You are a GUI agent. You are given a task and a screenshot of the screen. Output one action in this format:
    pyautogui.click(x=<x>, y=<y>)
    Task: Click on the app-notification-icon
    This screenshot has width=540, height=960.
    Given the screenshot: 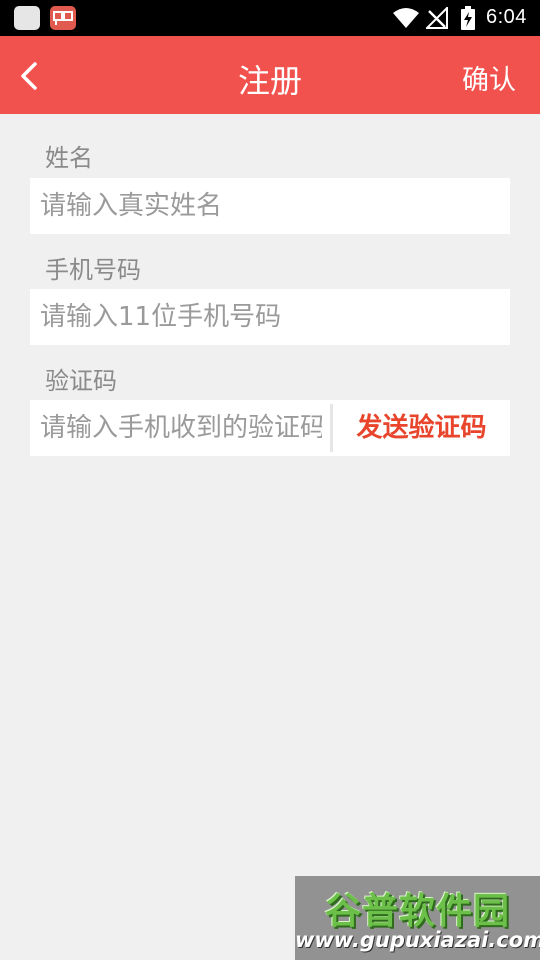 What is the action you would take?
    pyautogui.click(x=27, y=18)
    